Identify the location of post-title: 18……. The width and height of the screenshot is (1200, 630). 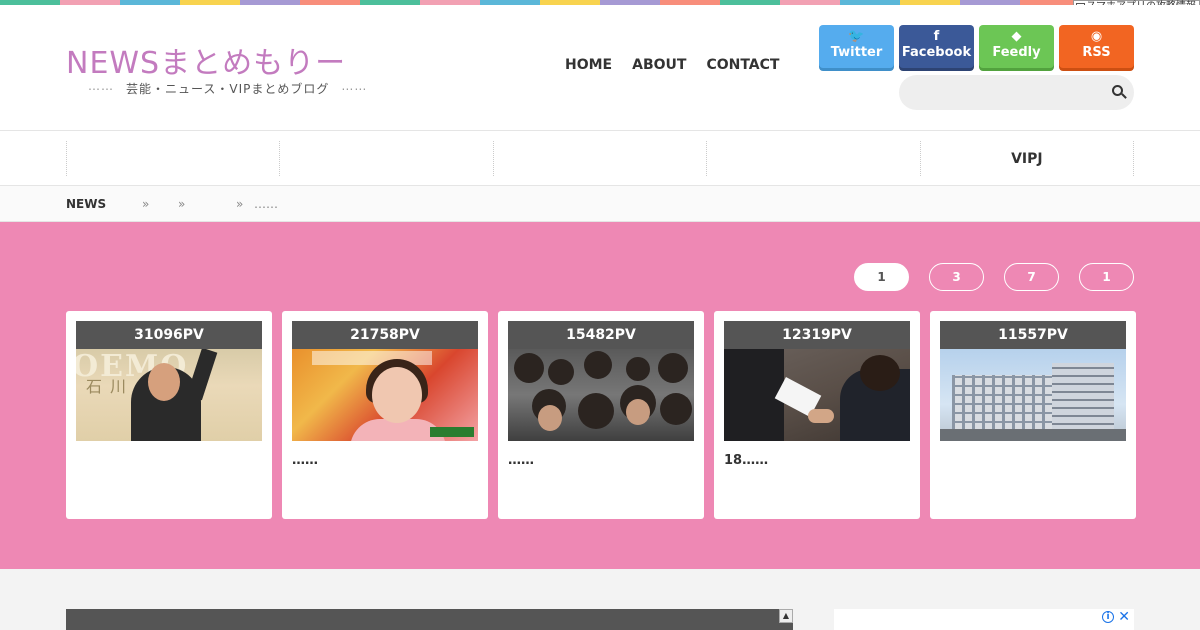
(817, 460).